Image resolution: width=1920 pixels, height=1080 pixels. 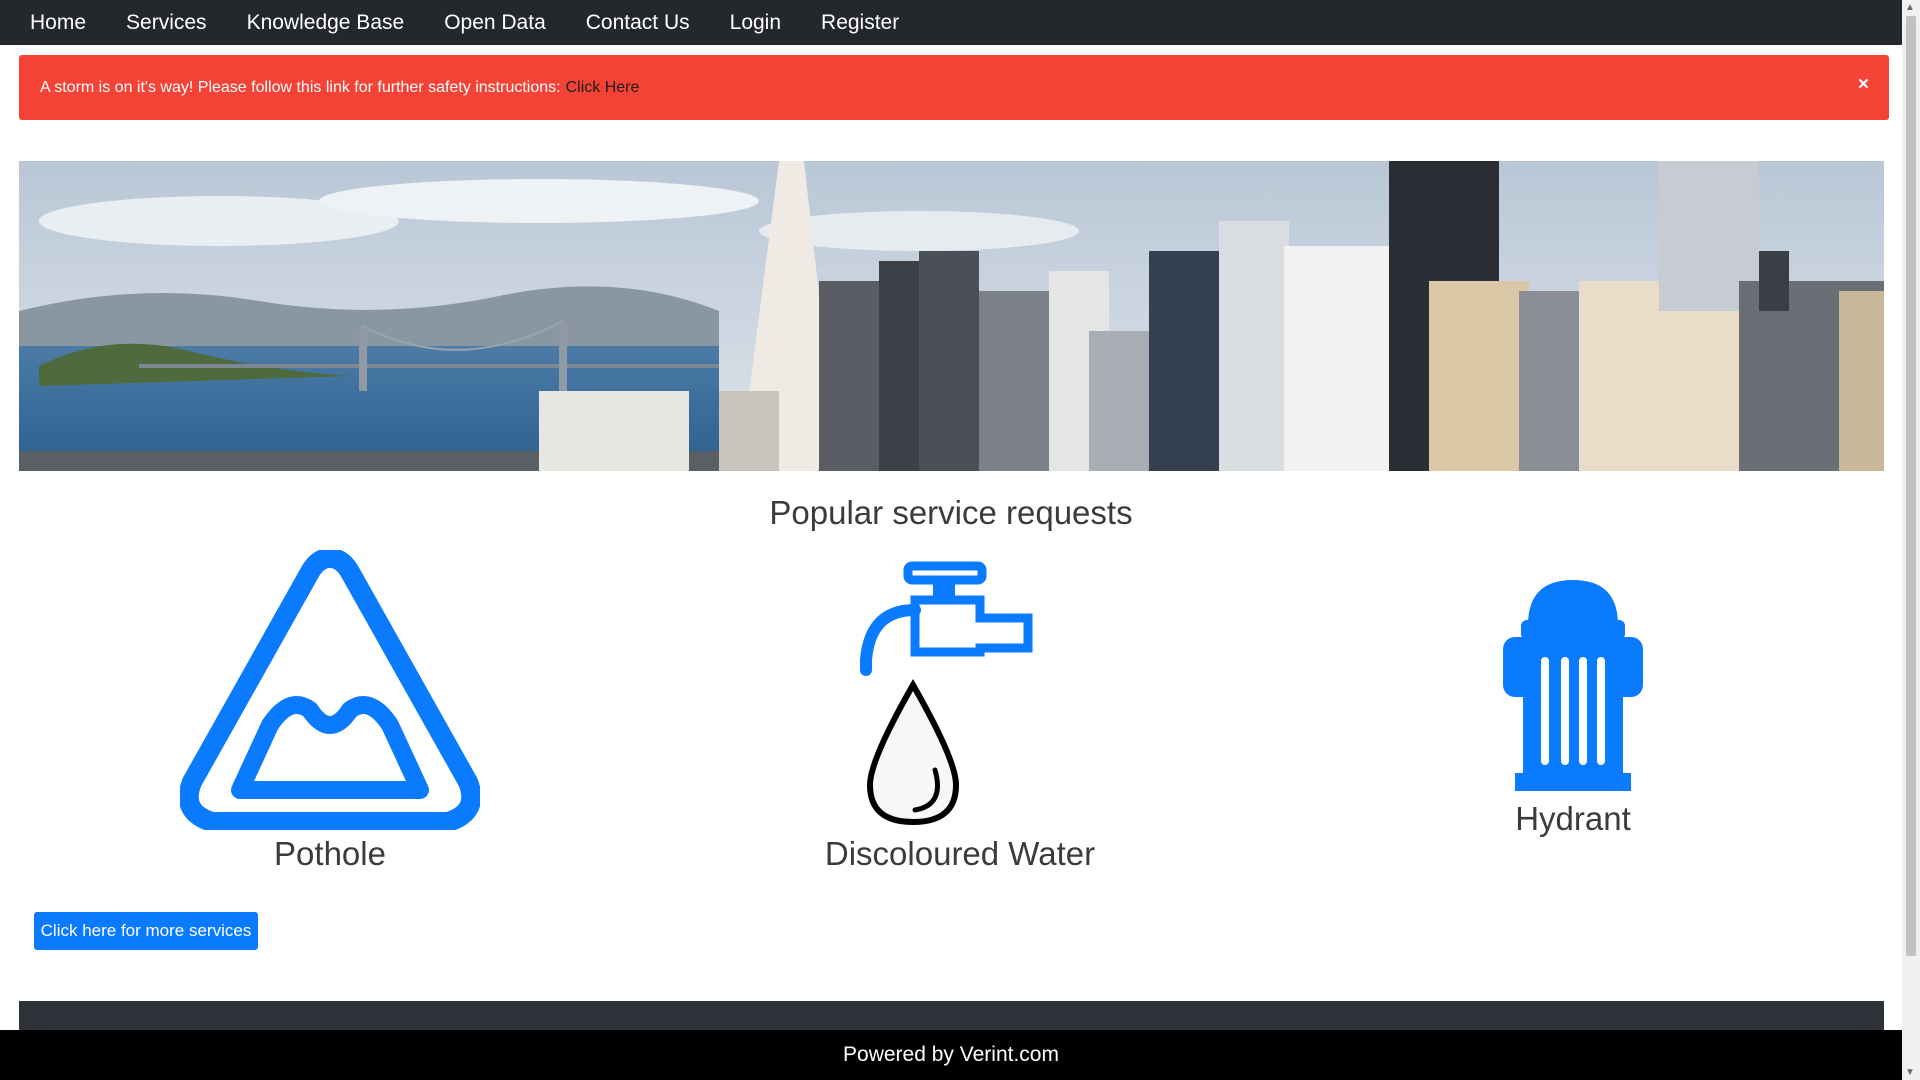 What do you see at coordinates (330, 690) in the screenshot?
I see `pothole-icon` at bounding box center [330, 690].